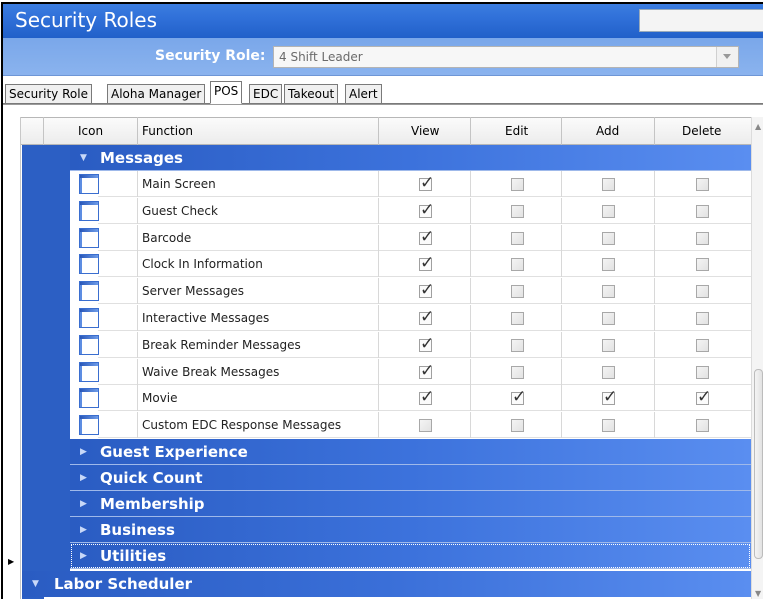  What do you see at coordinates (266, 94) in the screenshot?
I see `tab-edc: EDC` at bounding box center [266, 94].